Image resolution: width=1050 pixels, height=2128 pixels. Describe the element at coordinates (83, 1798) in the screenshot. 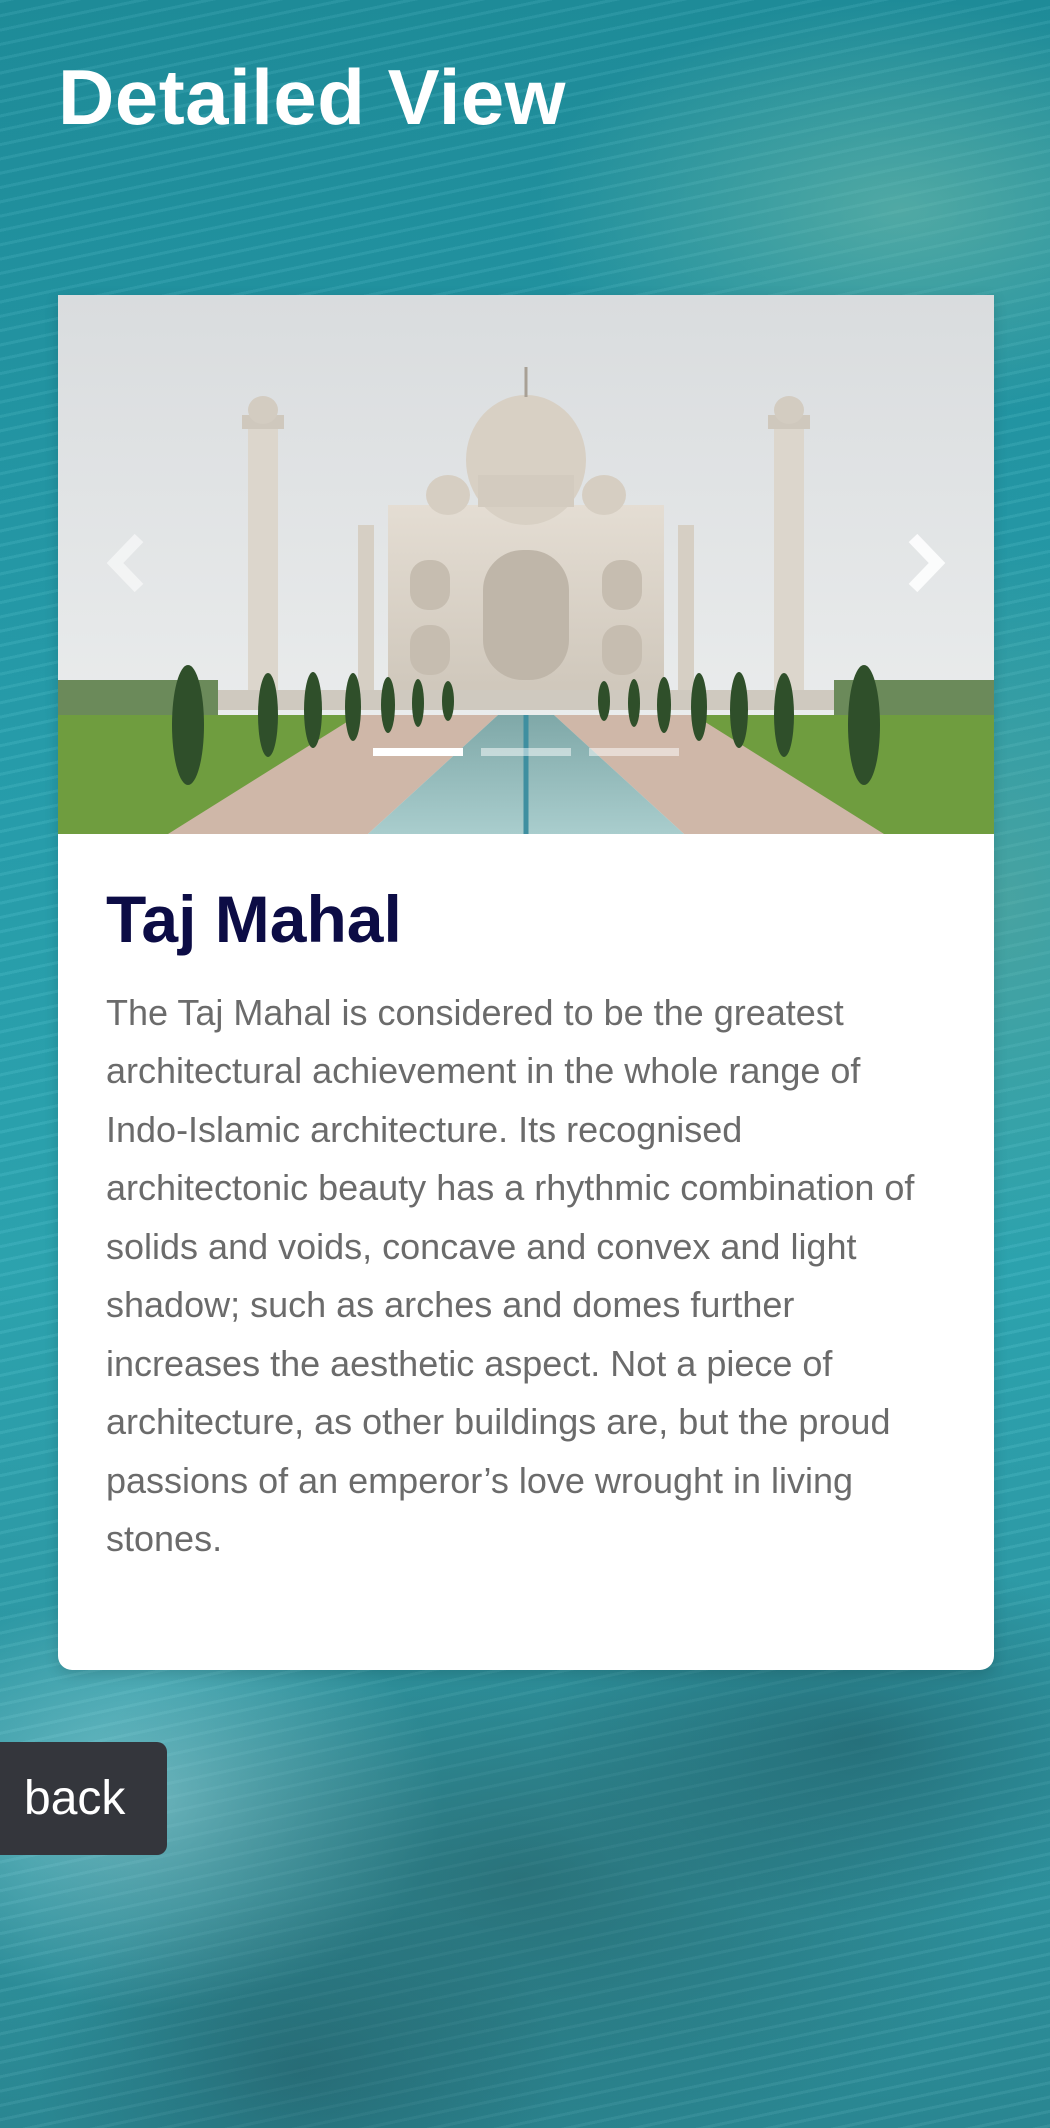

I see `back-button: back` at that location.